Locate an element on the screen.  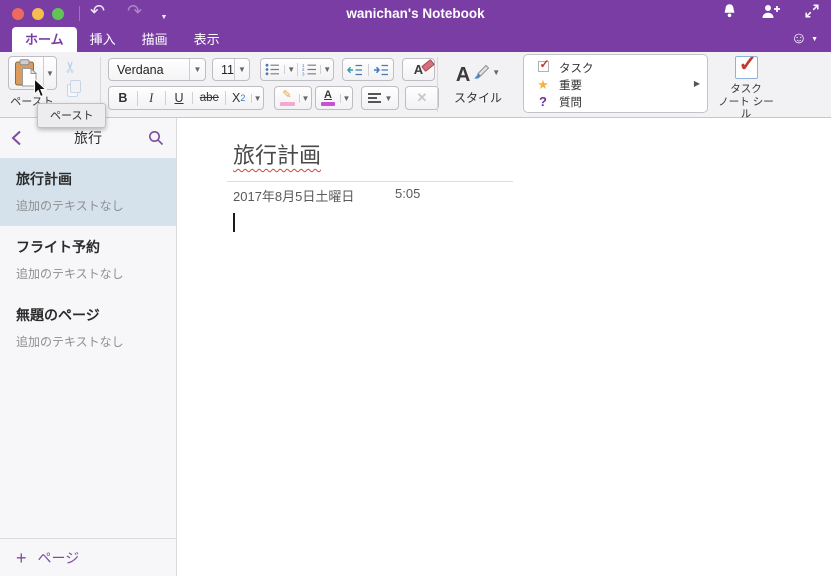
task-note-seal-button: ✓ タスク ノート シール is located at coordinates (746, 86).